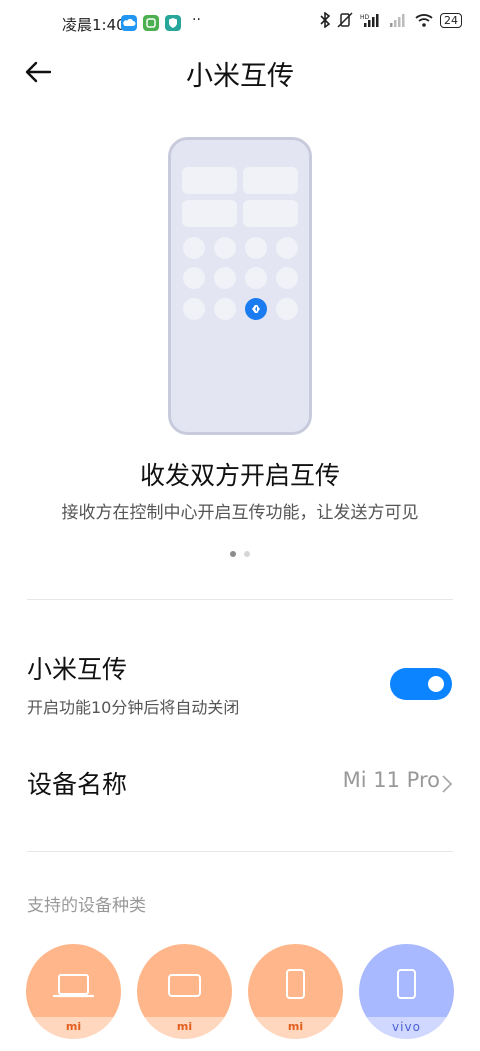  What do you see at coordinates (424, 20) in the screenshot?
I see `wifi-icon` at bounding box center [424, 20].